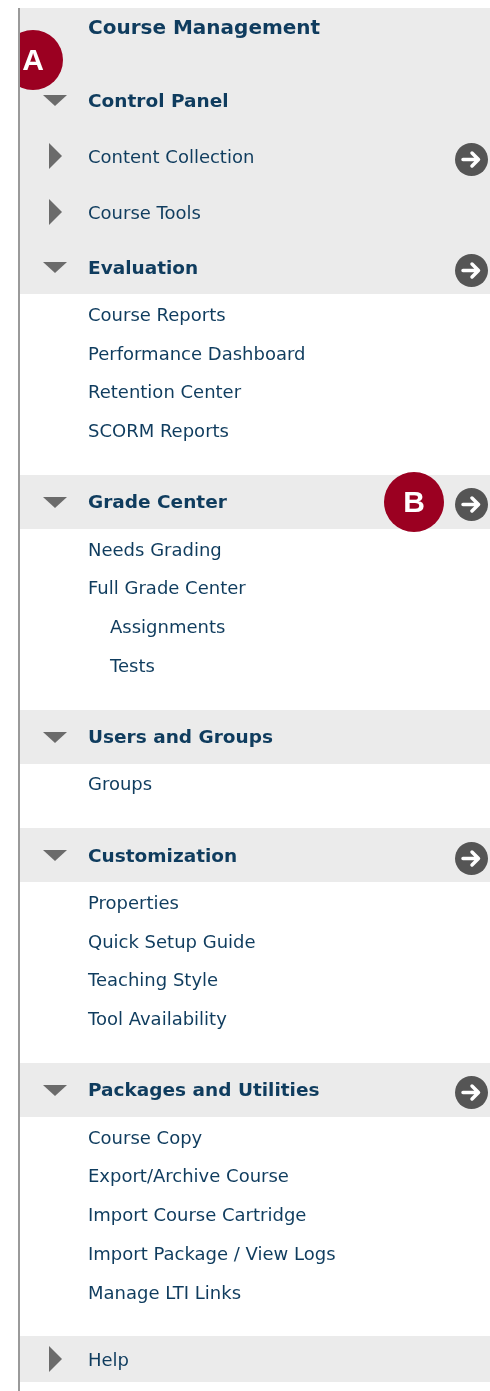 The image size is (490, 1391). Describe the element at coordinates (172, 941) in the screenshot. I see `menu-link: Quick Setup Guide` at that location.